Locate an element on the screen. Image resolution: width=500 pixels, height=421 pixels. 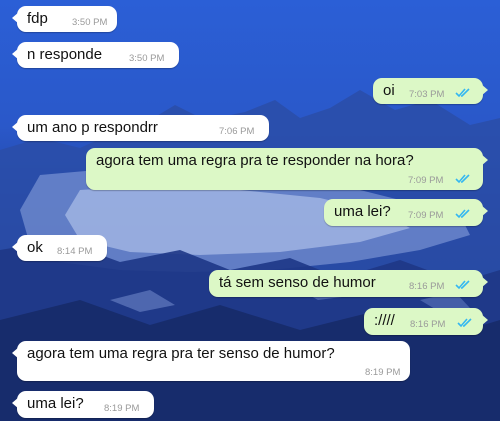
incoming-message: n responde 3:50 PM is located at coordinates (95, 55).